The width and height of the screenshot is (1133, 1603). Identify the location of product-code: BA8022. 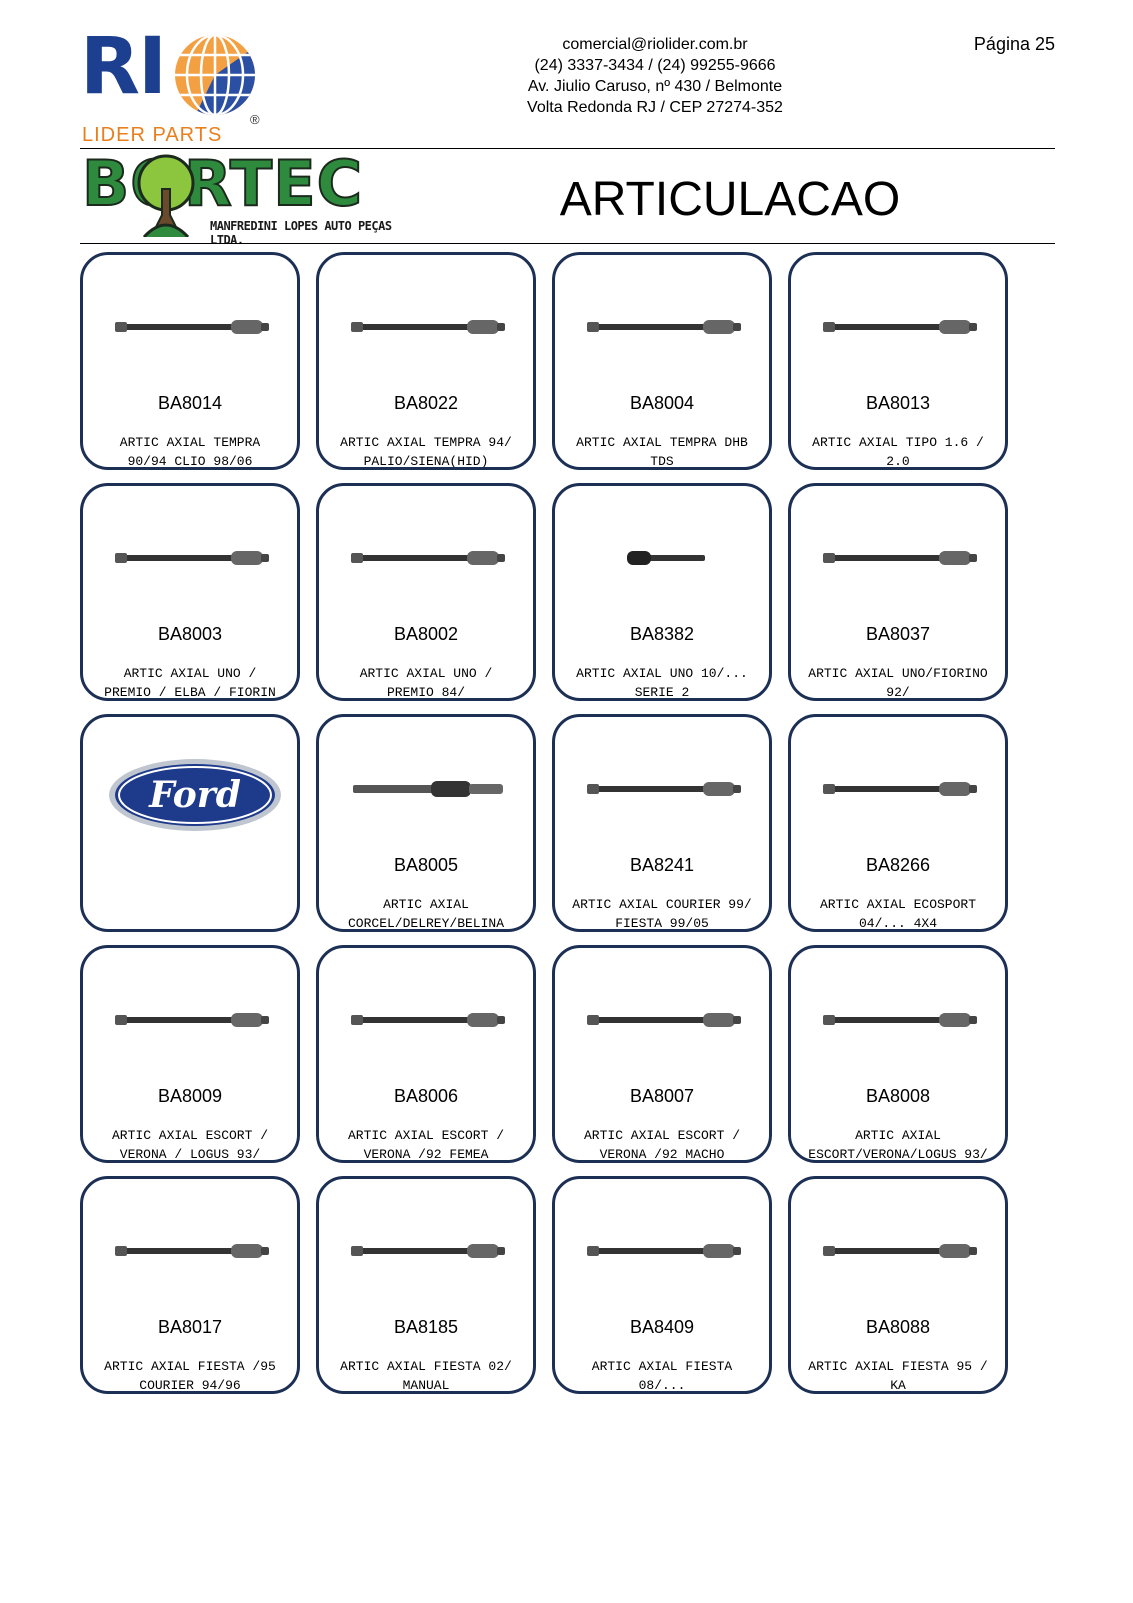
(426, 403).